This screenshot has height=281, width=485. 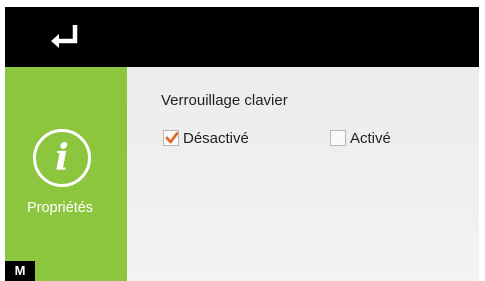 I want to click on info-icon: i, so click(x=62, y=158).